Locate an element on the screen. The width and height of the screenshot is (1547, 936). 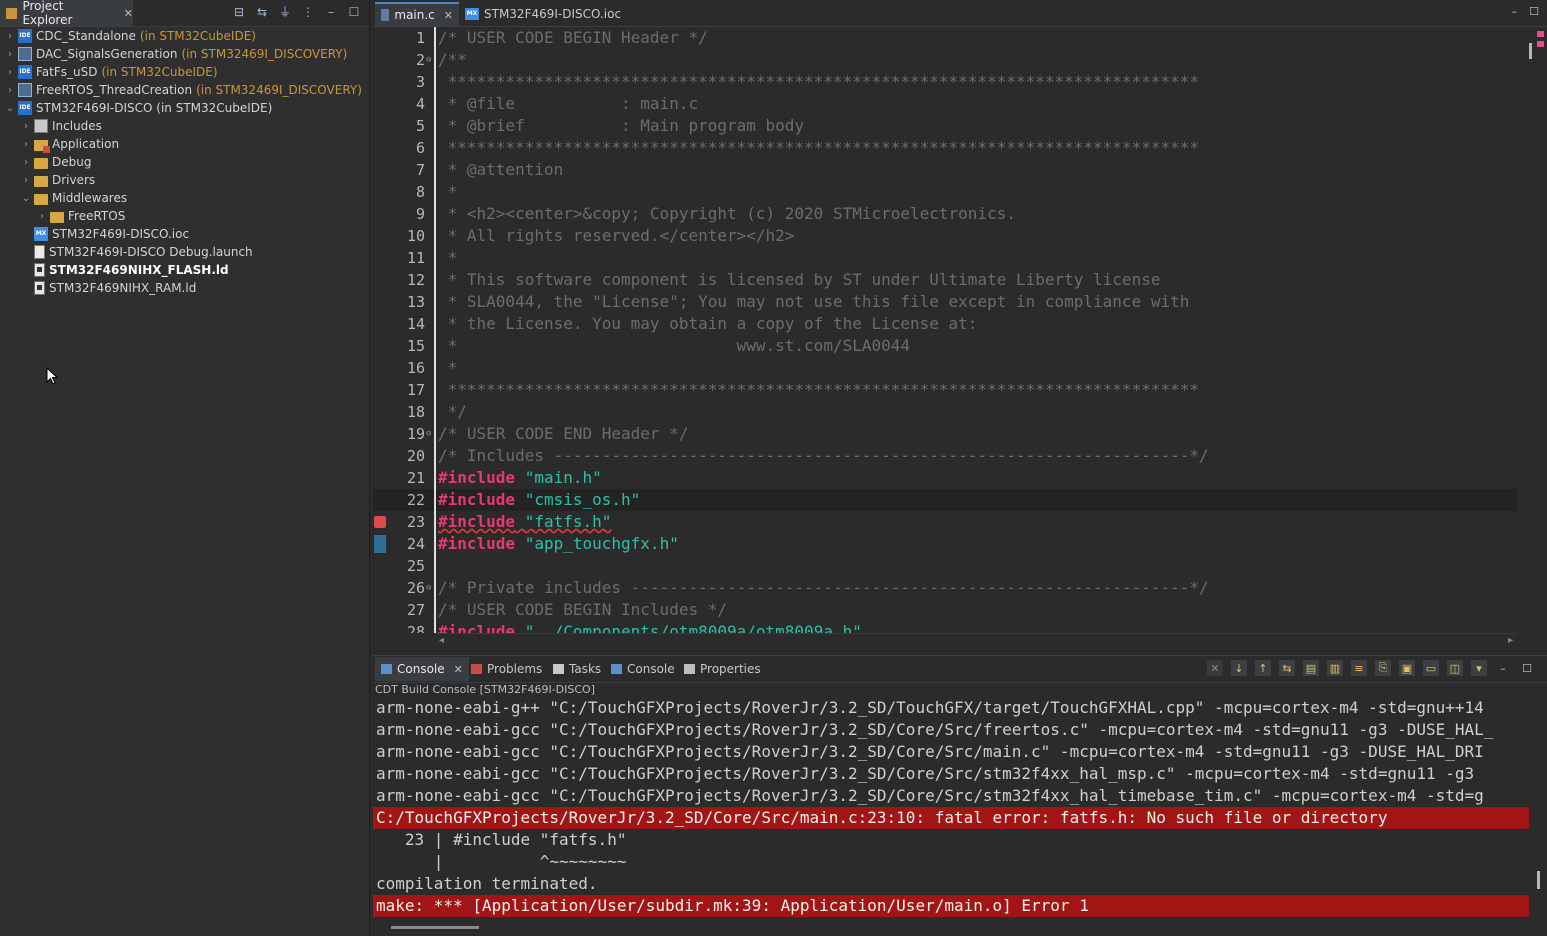
tree-item: › Debug is located at coordinates (184, 162).